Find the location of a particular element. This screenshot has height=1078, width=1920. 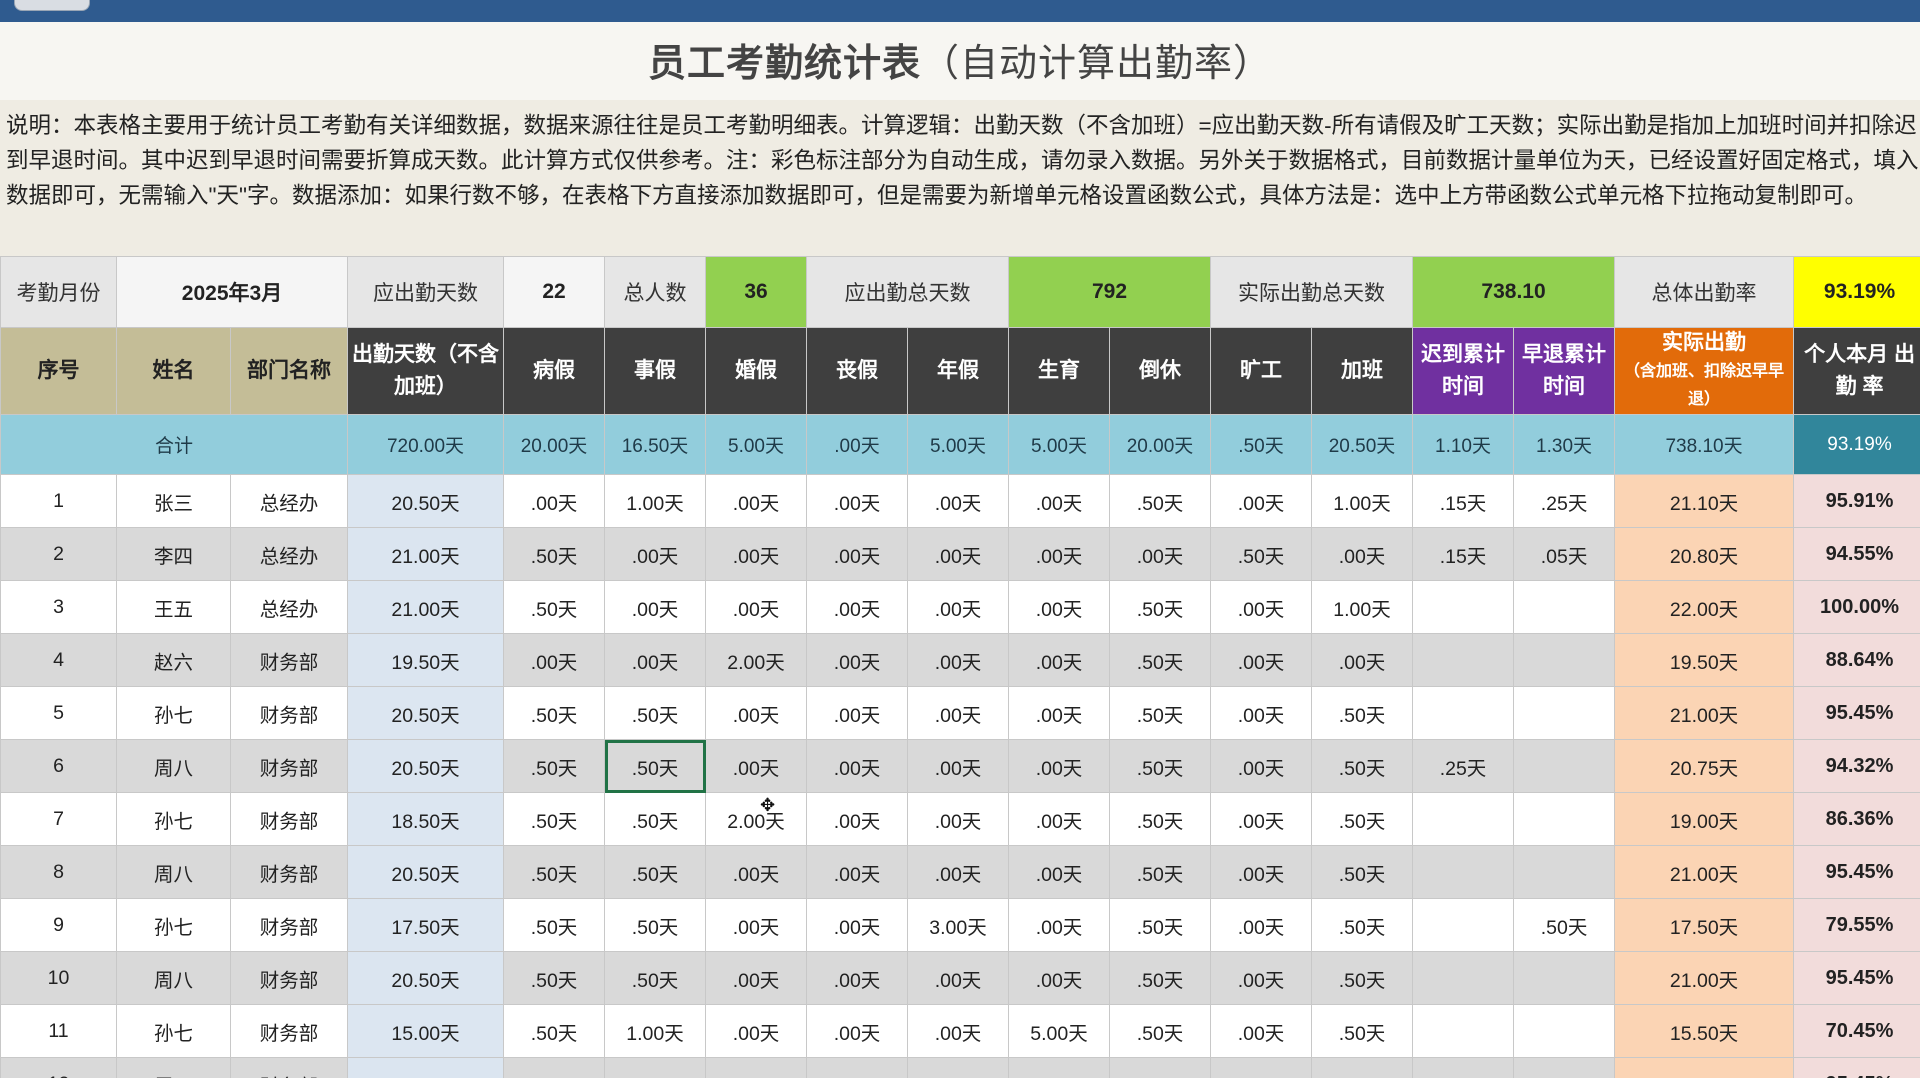

cell-seq: 12 is located at coordinates (58, 1067).